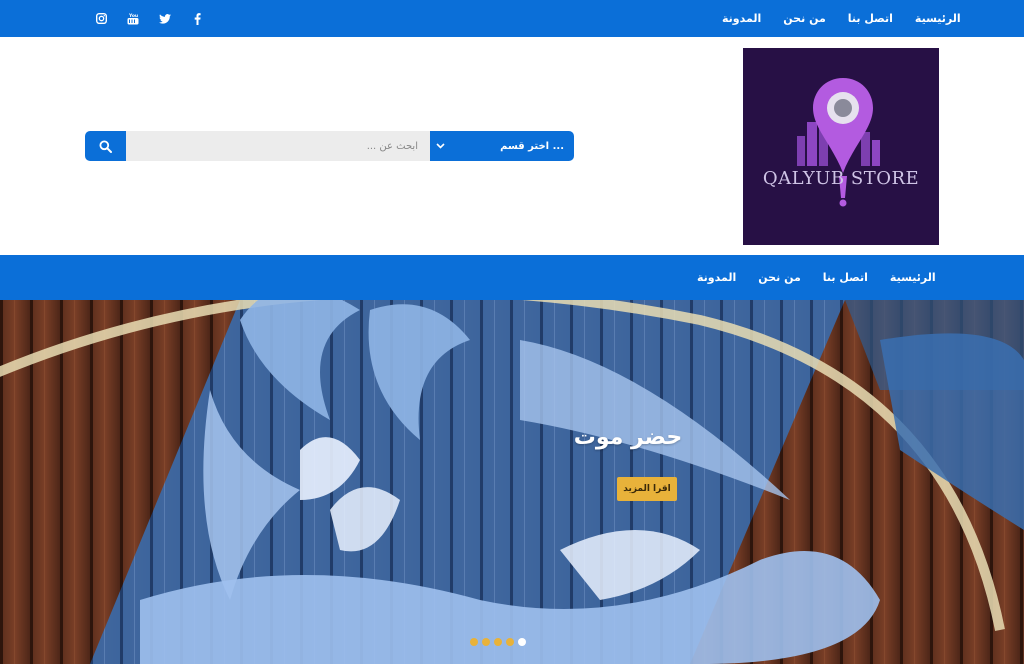 The width and height of the screenshot is (1024, 664). What do you see at coordinates (628, 437) in the screenshot?
I see `slide-title: حضر موت` at bounding box center [628, 437].